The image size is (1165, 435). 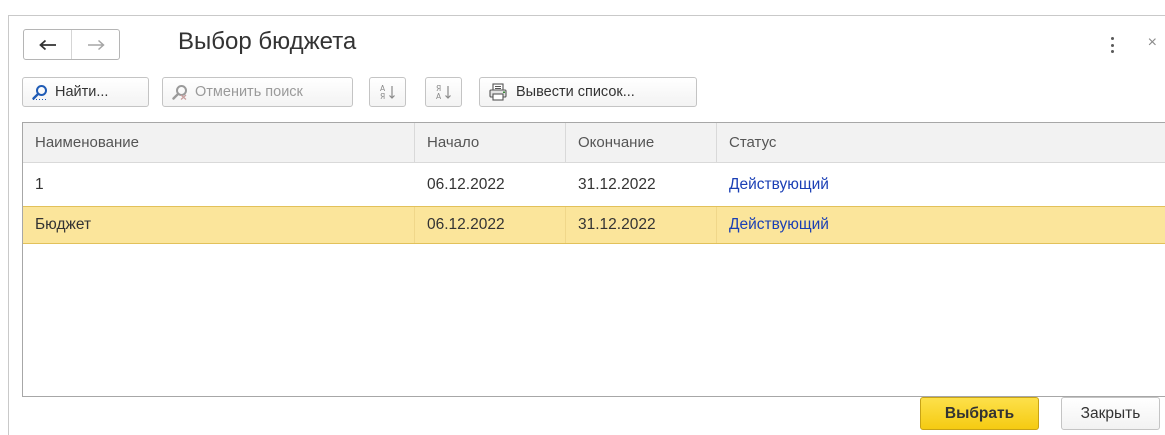 I want to click on close-icon: ×, so click(x=1152, y=43).